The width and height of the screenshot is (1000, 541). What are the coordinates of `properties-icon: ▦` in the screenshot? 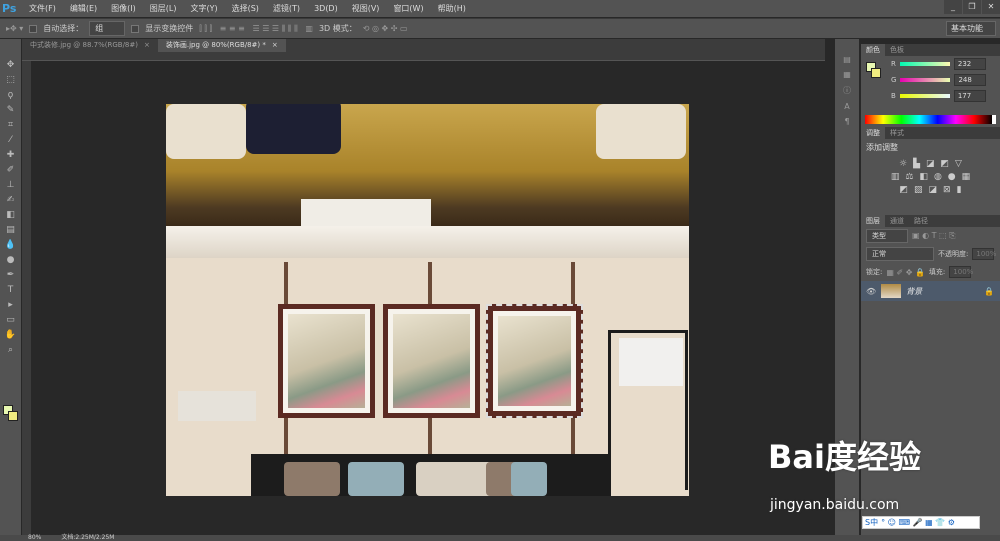 It's located at (847, 74).